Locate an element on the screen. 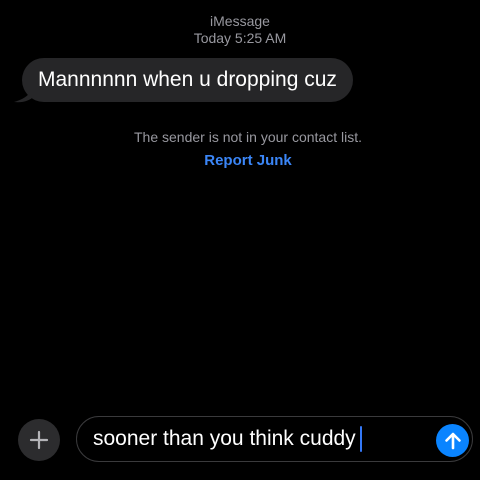 The height and width of the screenshot is (480, 480). incoming-message-bubble: Mannnnnn when u dropping cuz is located at coordinates (187, 80).